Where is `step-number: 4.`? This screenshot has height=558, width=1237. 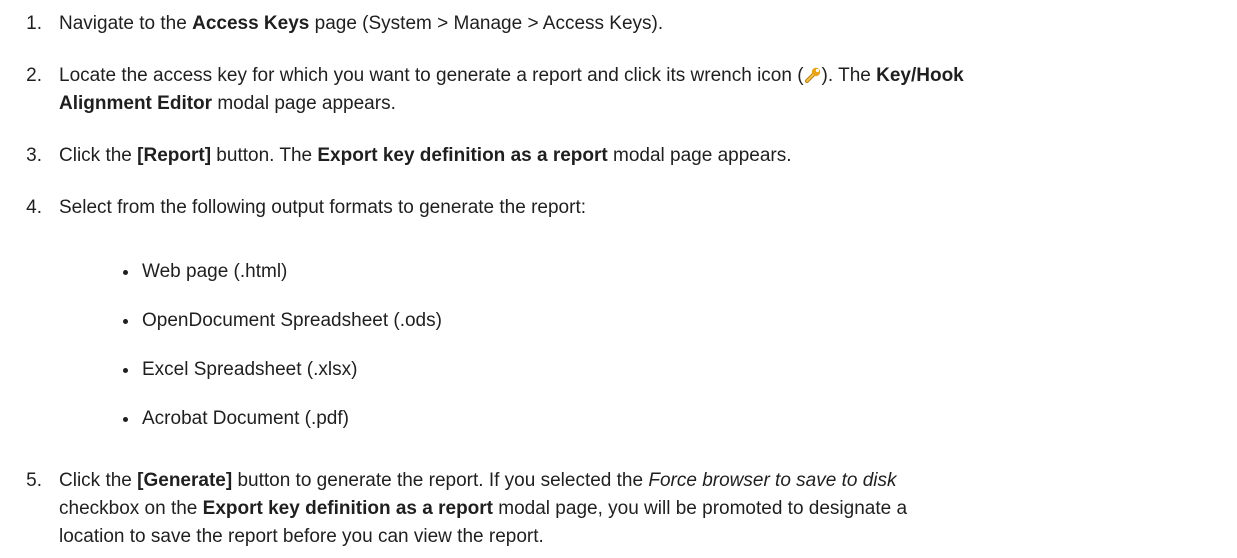
step-number: 4. is located at coordinates (34, 207).